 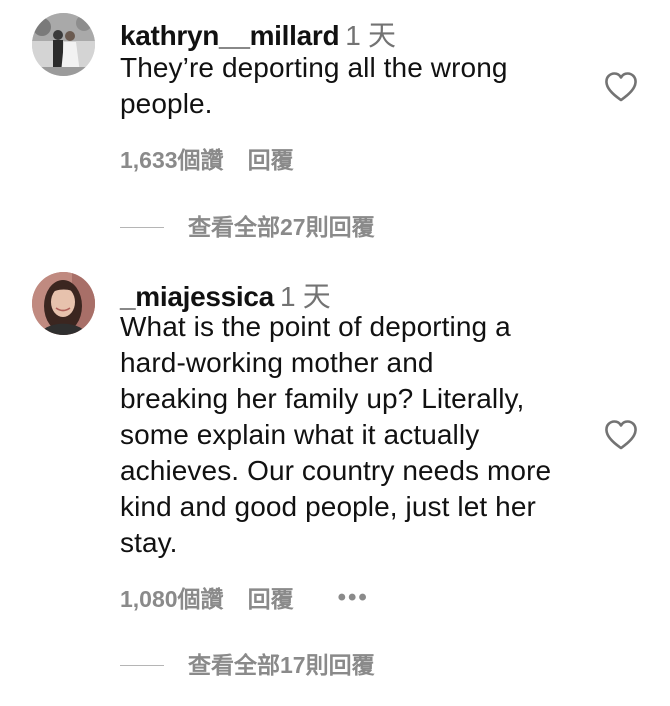 I want to click on comment-text: They’re deporting all the wrong people., so click(x=357, y=86).